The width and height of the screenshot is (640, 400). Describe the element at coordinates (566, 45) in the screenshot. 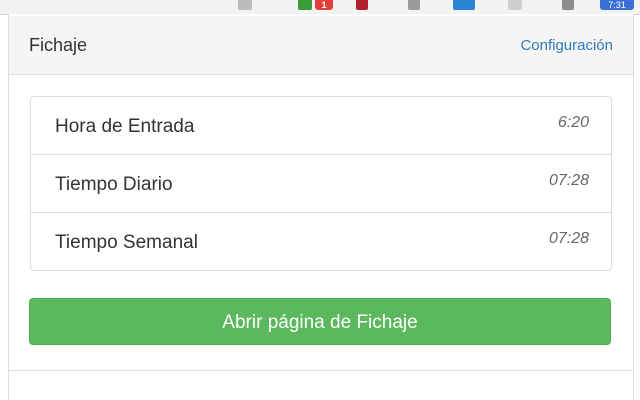

I see `settings-link: Configuración` at that location.